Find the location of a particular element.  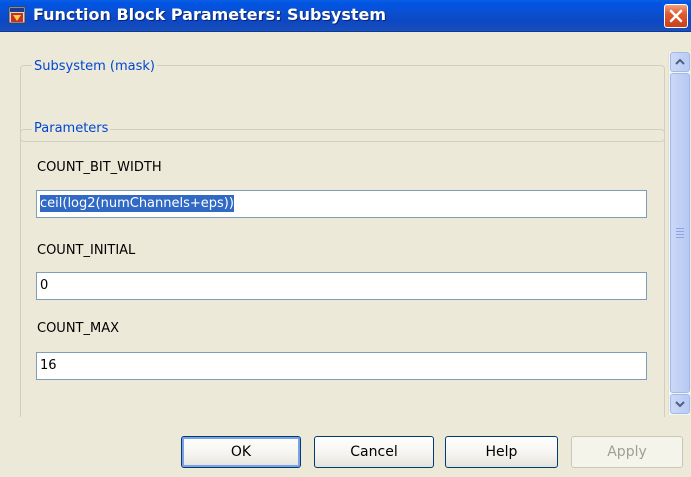

window-title: Function Block Parameters: Subsystem is located at coordinates (210, 14).